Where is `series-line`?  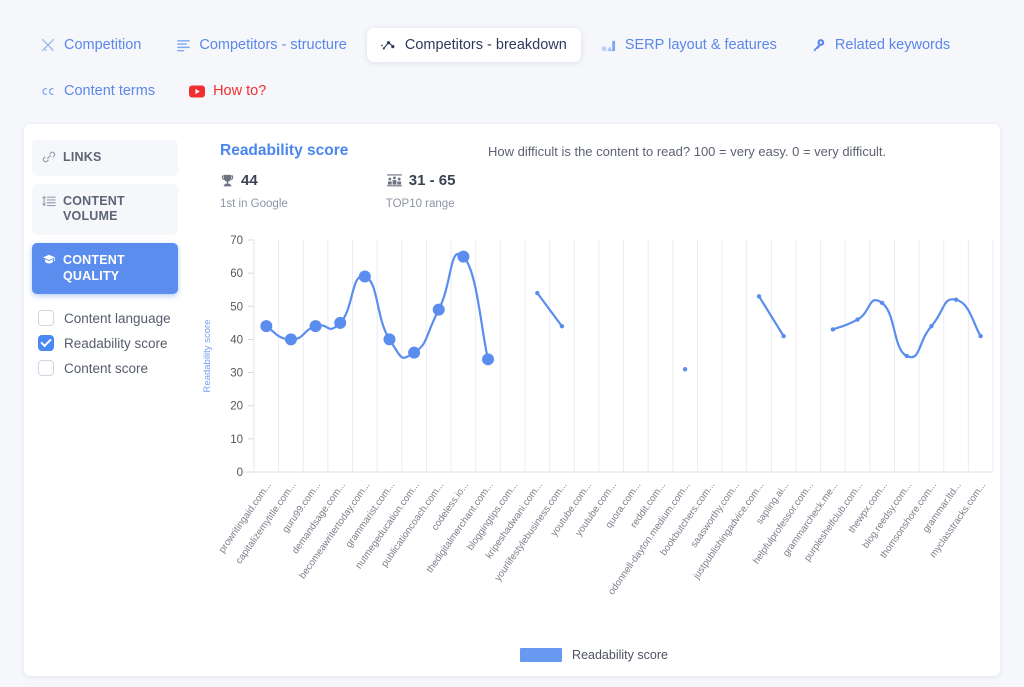 series-line is located at coordinates (906, 328).